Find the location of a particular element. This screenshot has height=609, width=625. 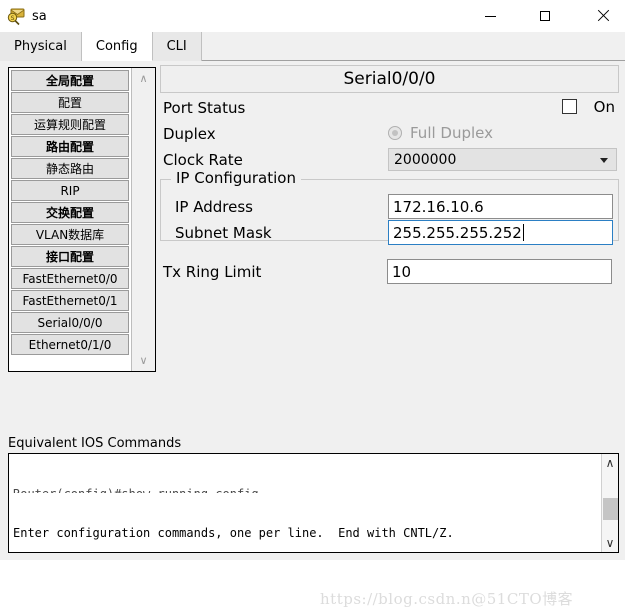

close-icon is located at coordinates (603, 16).